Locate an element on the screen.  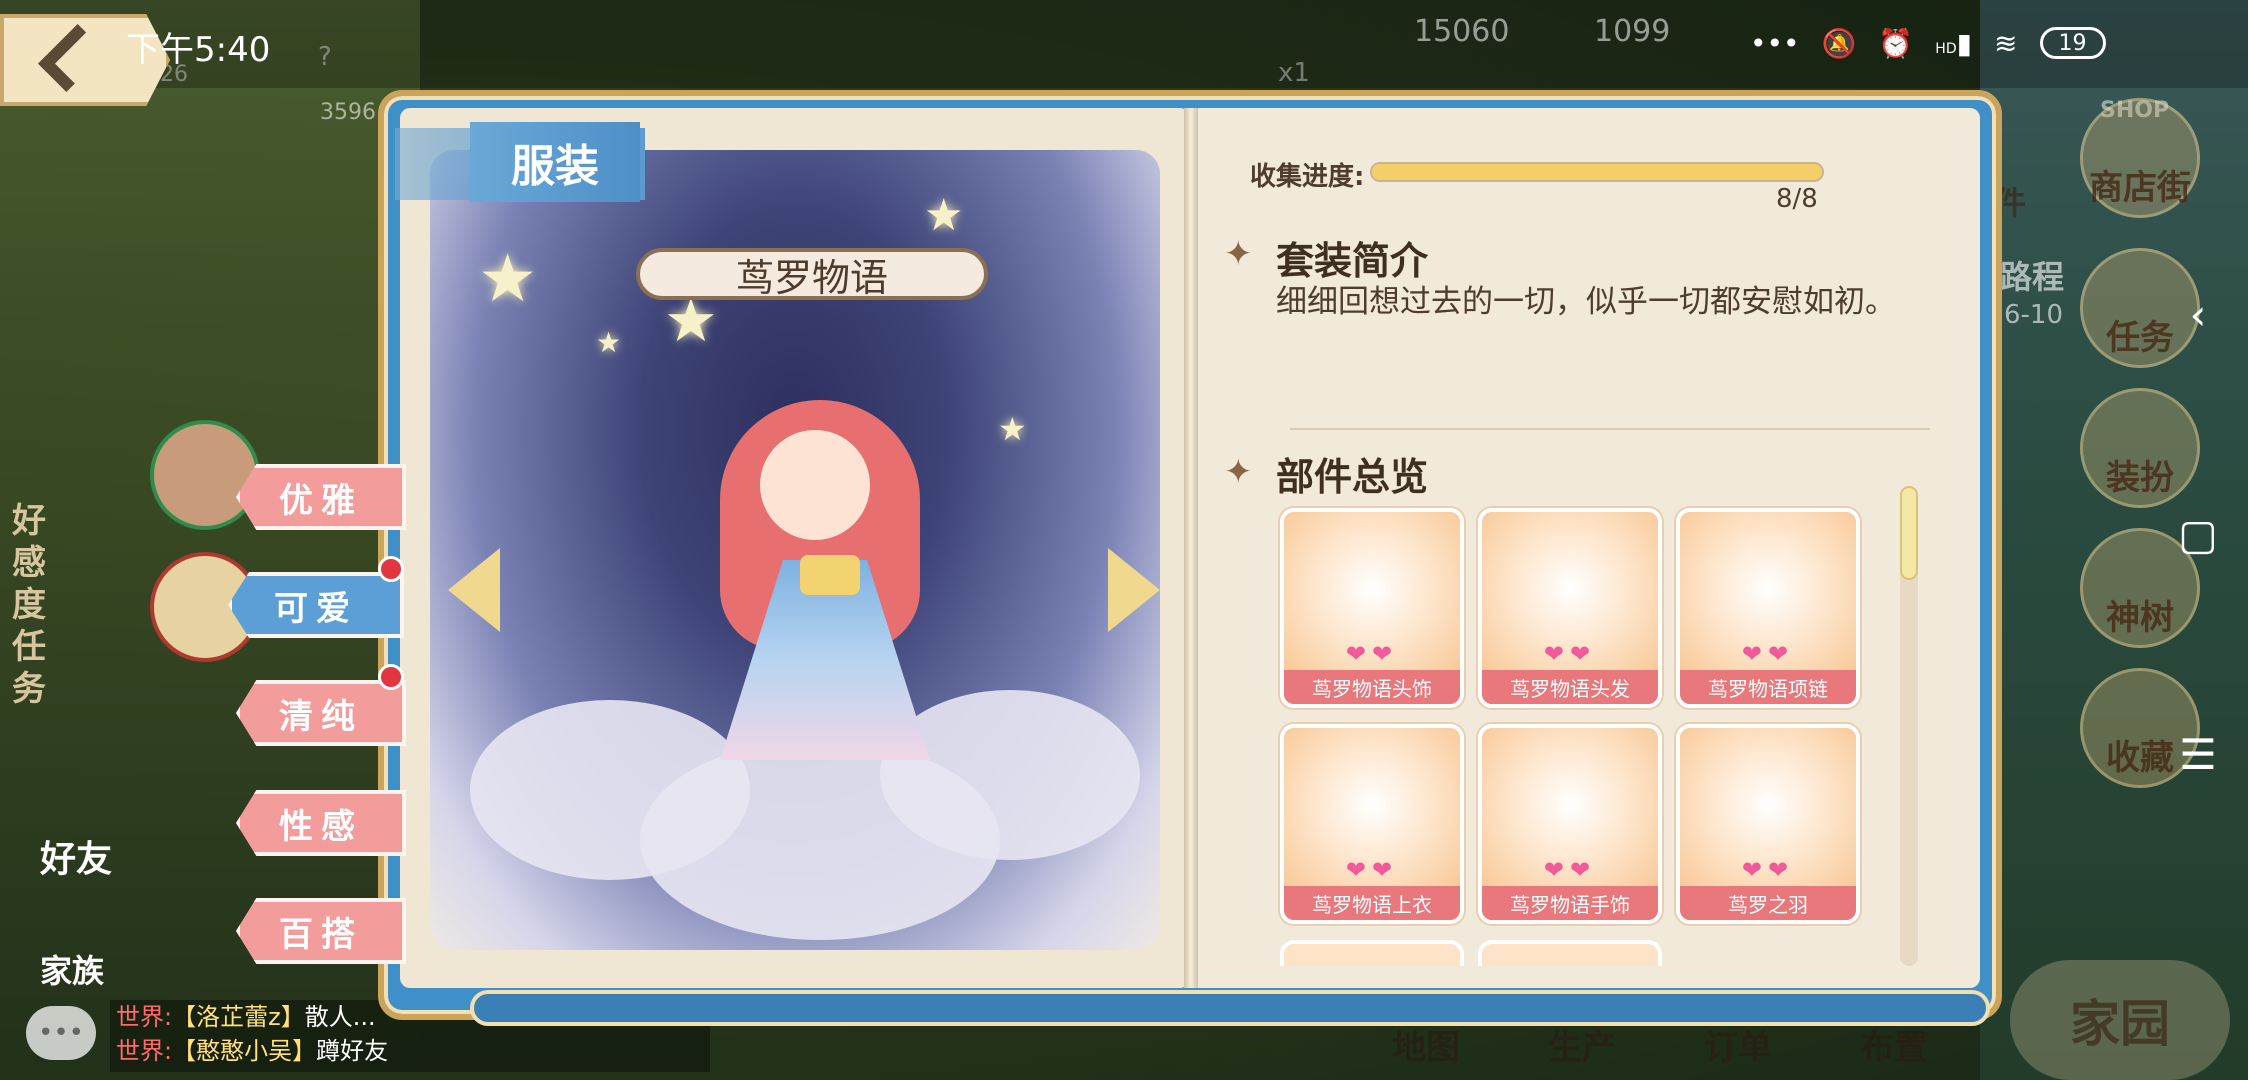
chat-bubble-icon: ••• is located at coordinates (61, 1033).